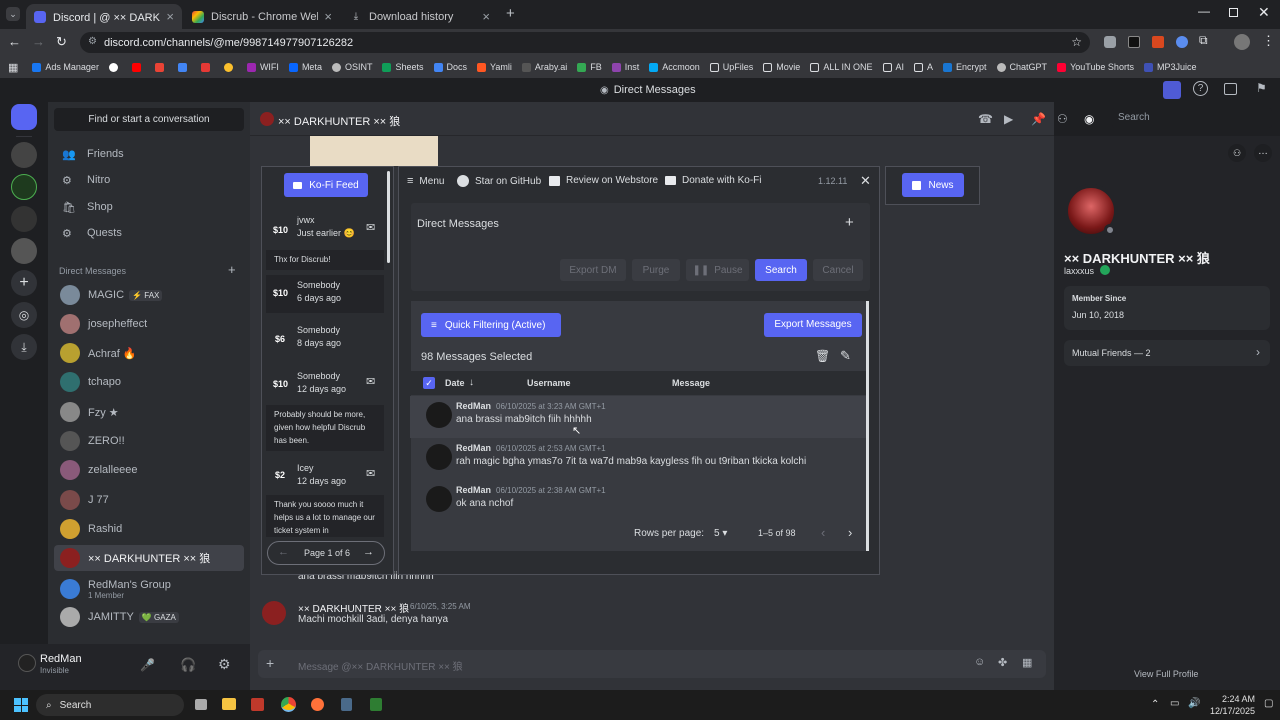  What do you see at coordinates (1062, 119) in the screenshot?
I see `add-friends-icon: ⚇` at bounding box center [1062, 119].